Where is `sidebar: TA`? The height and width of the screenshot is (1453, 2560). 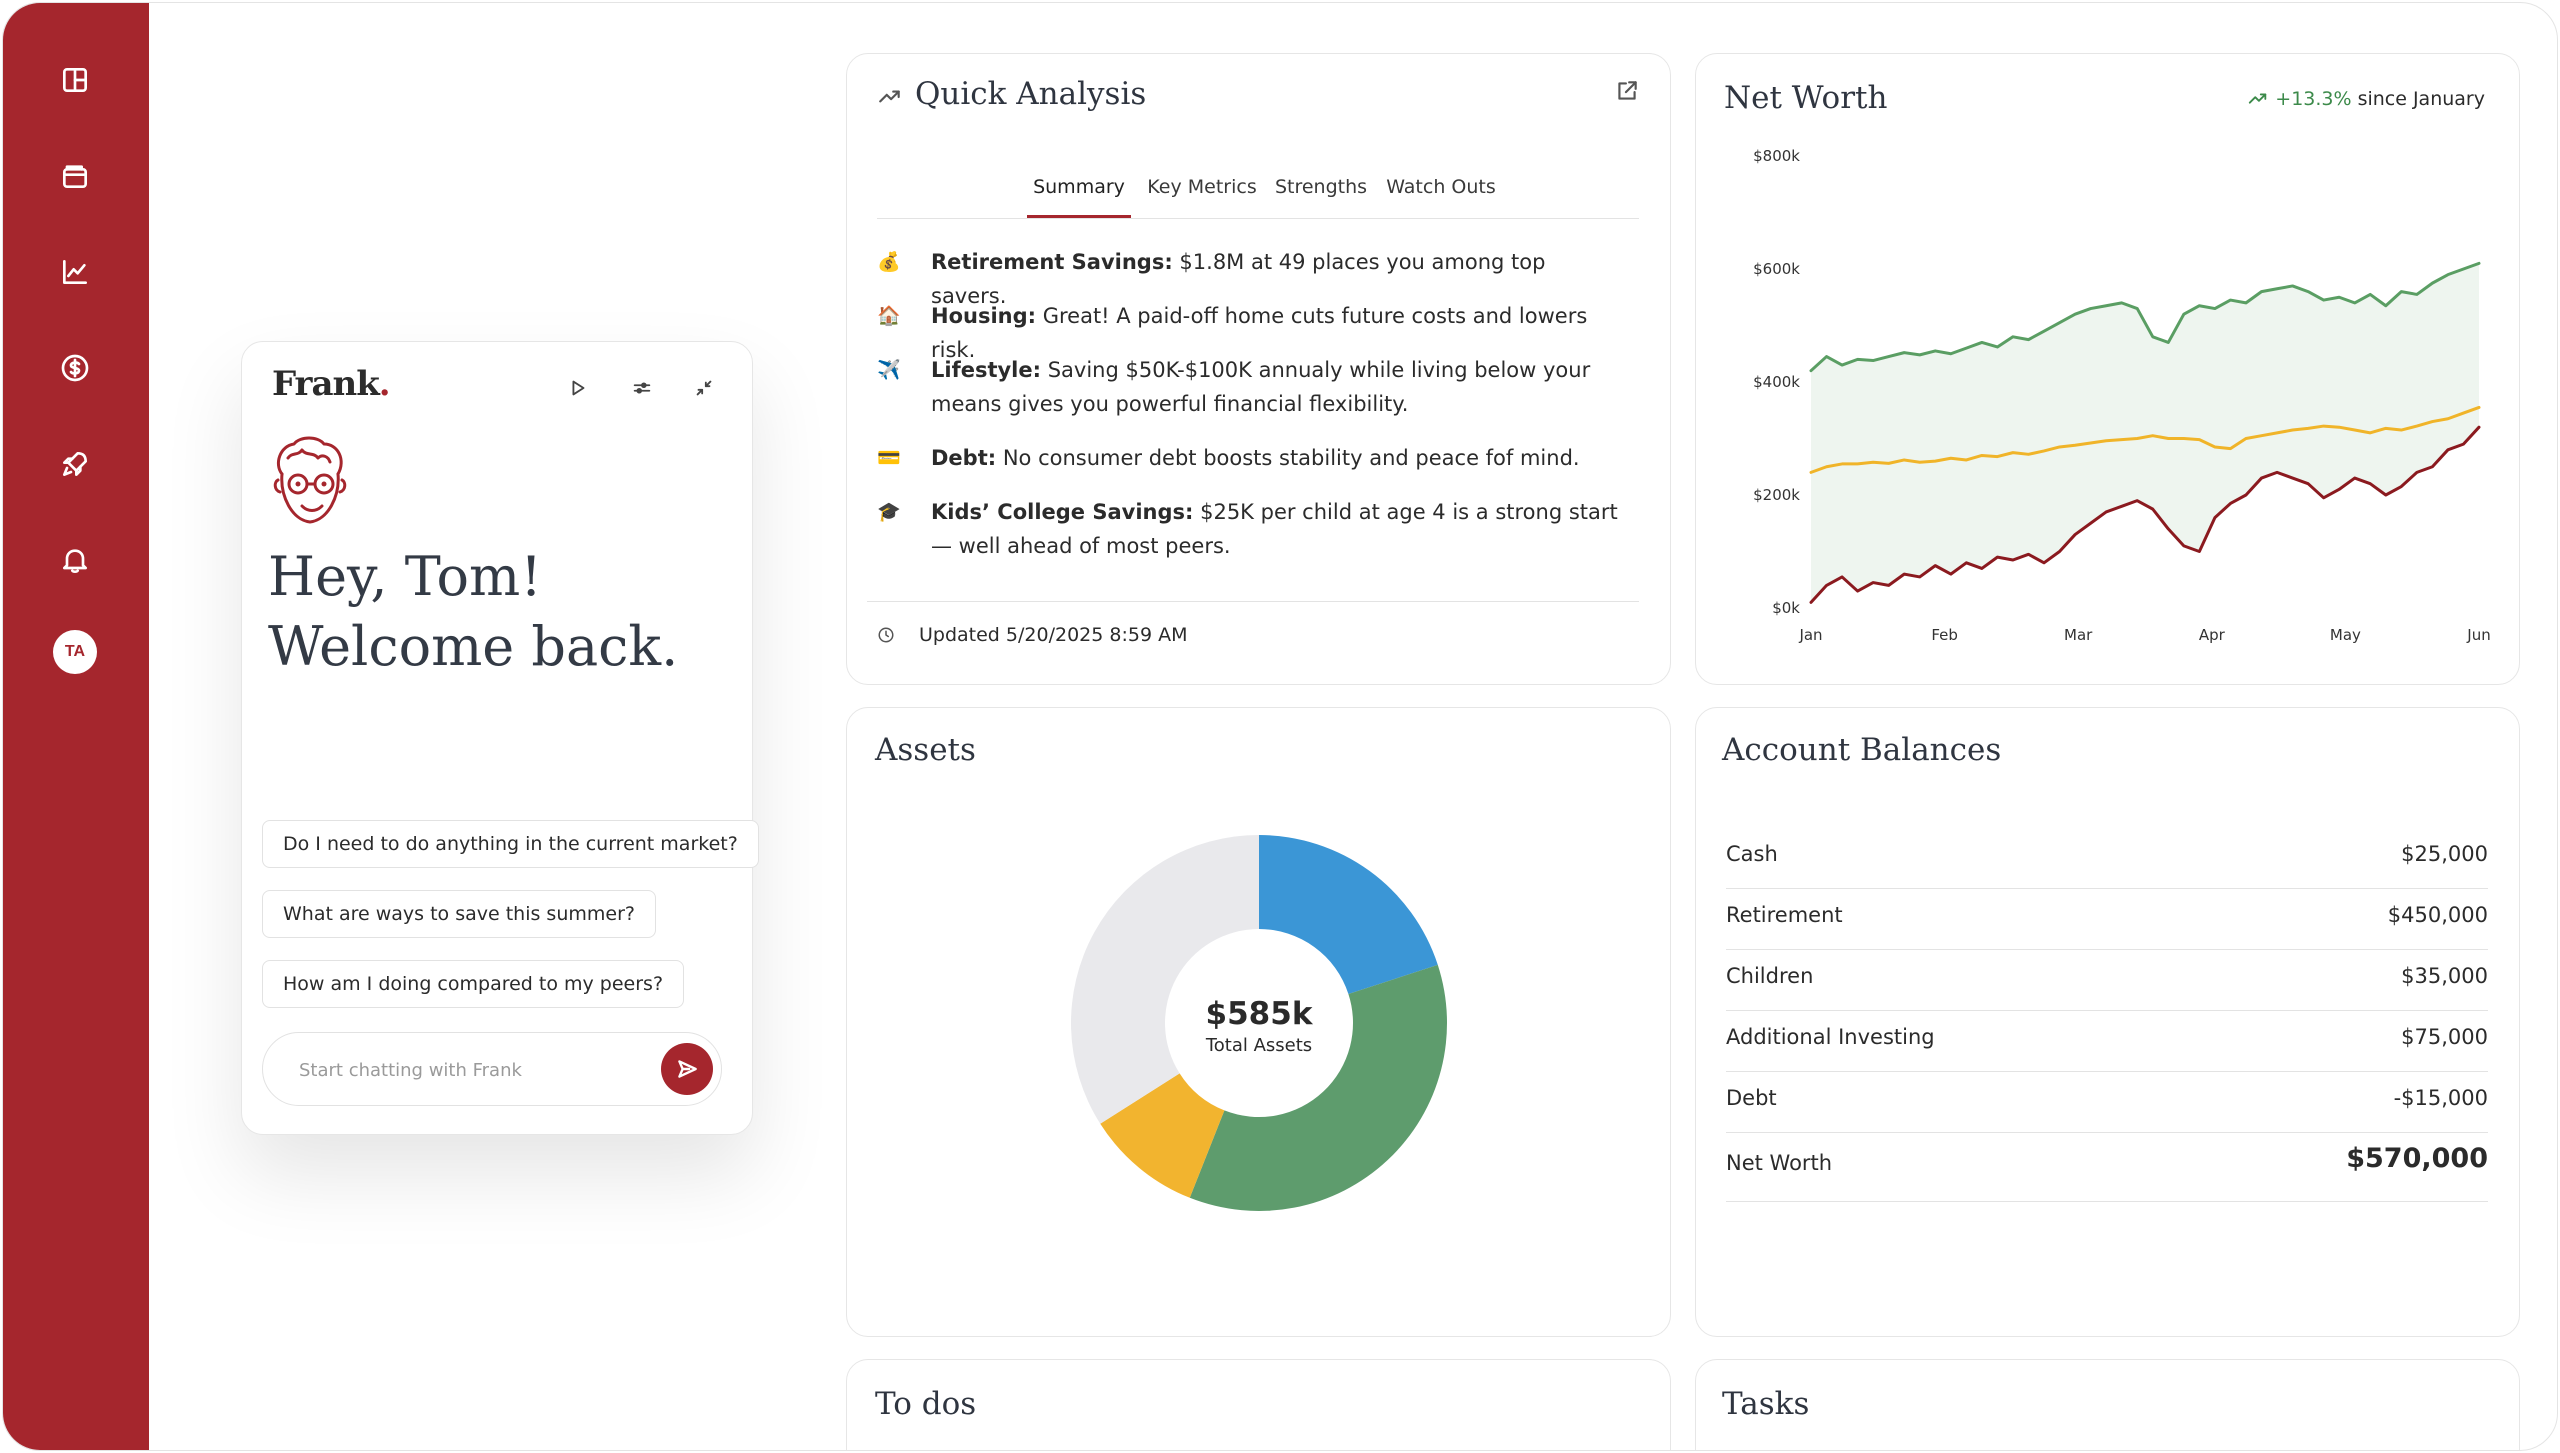
sidebar: TA is located at coordinates (76, 726).